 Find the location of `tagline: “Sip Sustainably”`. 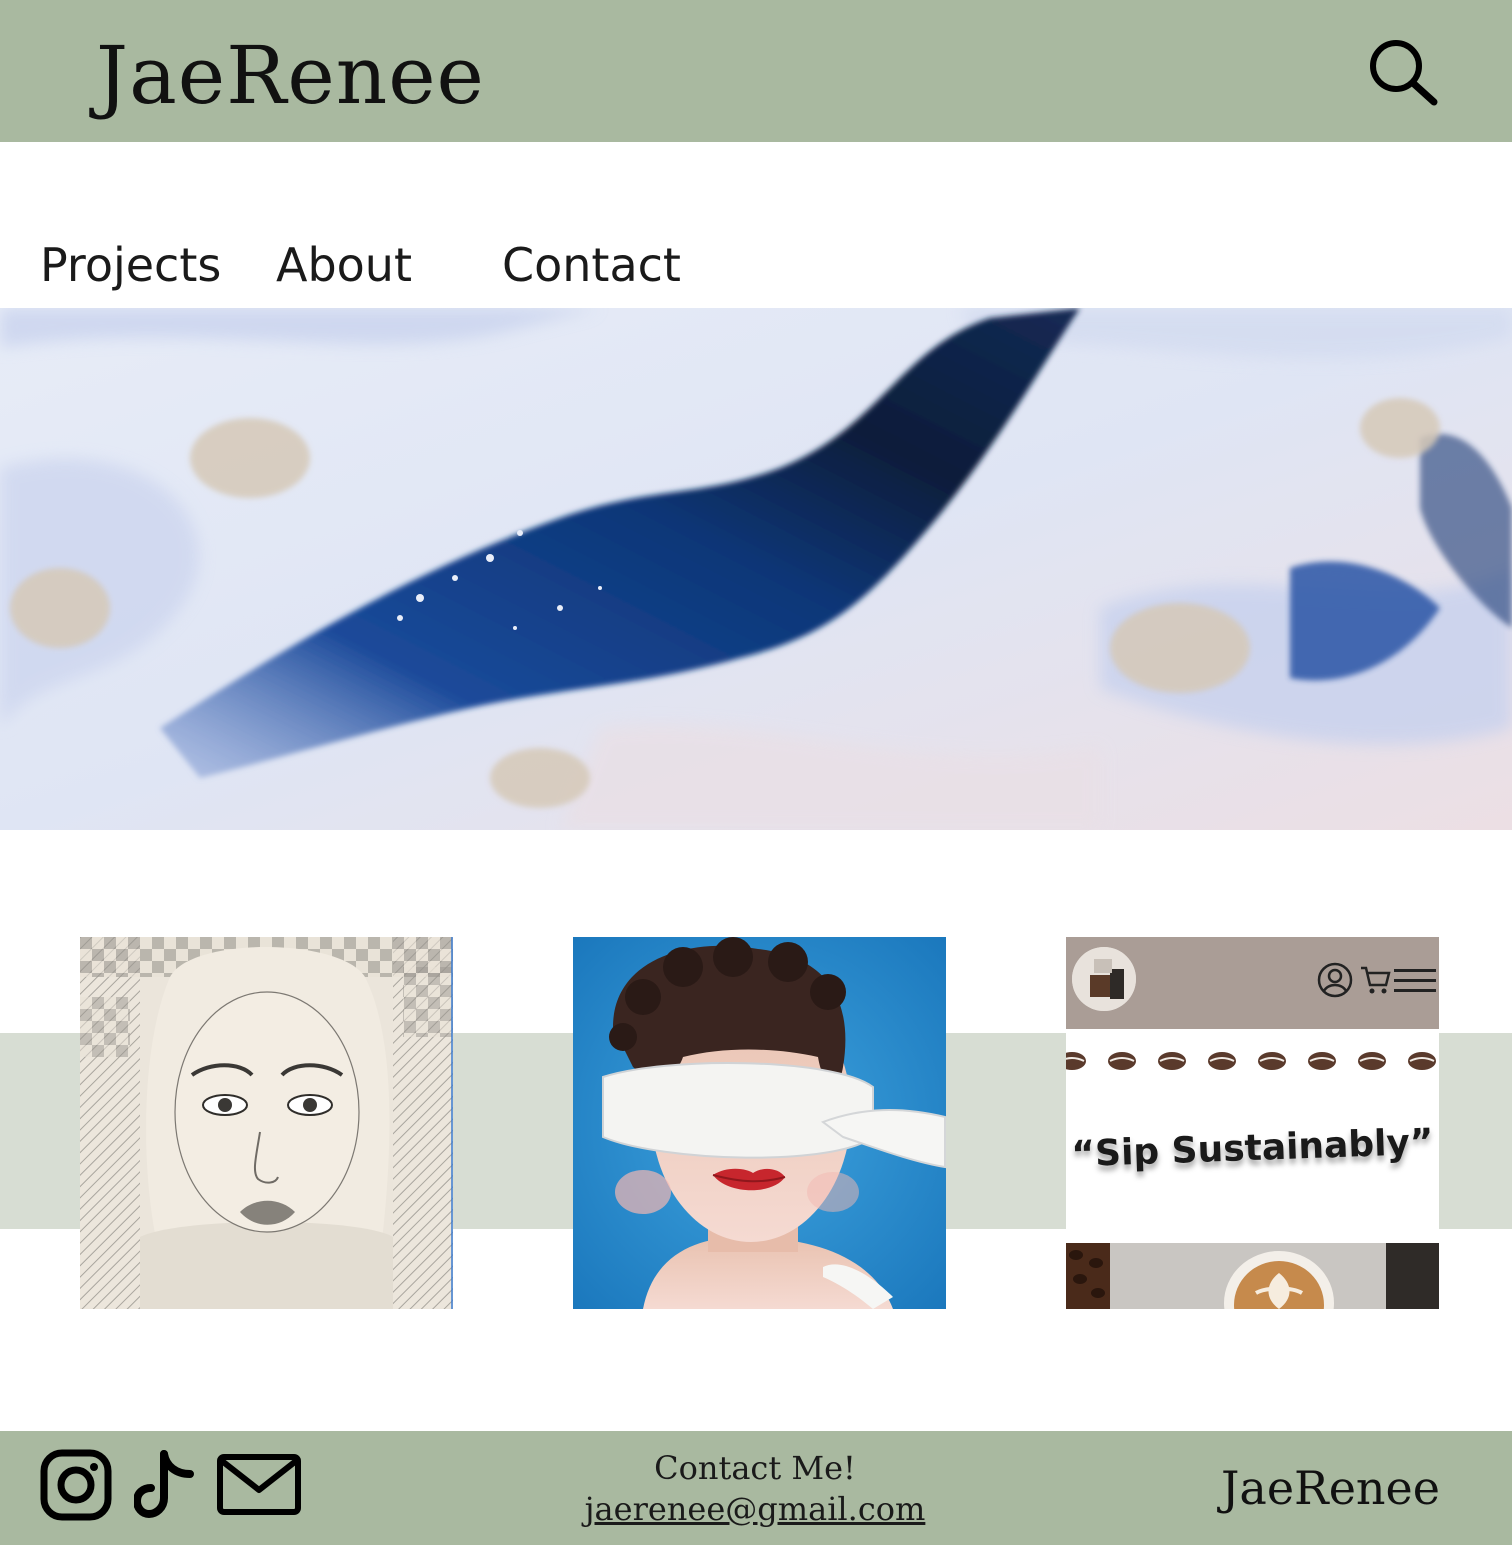

tagline: “Sip Sustainably” is located at coordinates (1252, 1148).